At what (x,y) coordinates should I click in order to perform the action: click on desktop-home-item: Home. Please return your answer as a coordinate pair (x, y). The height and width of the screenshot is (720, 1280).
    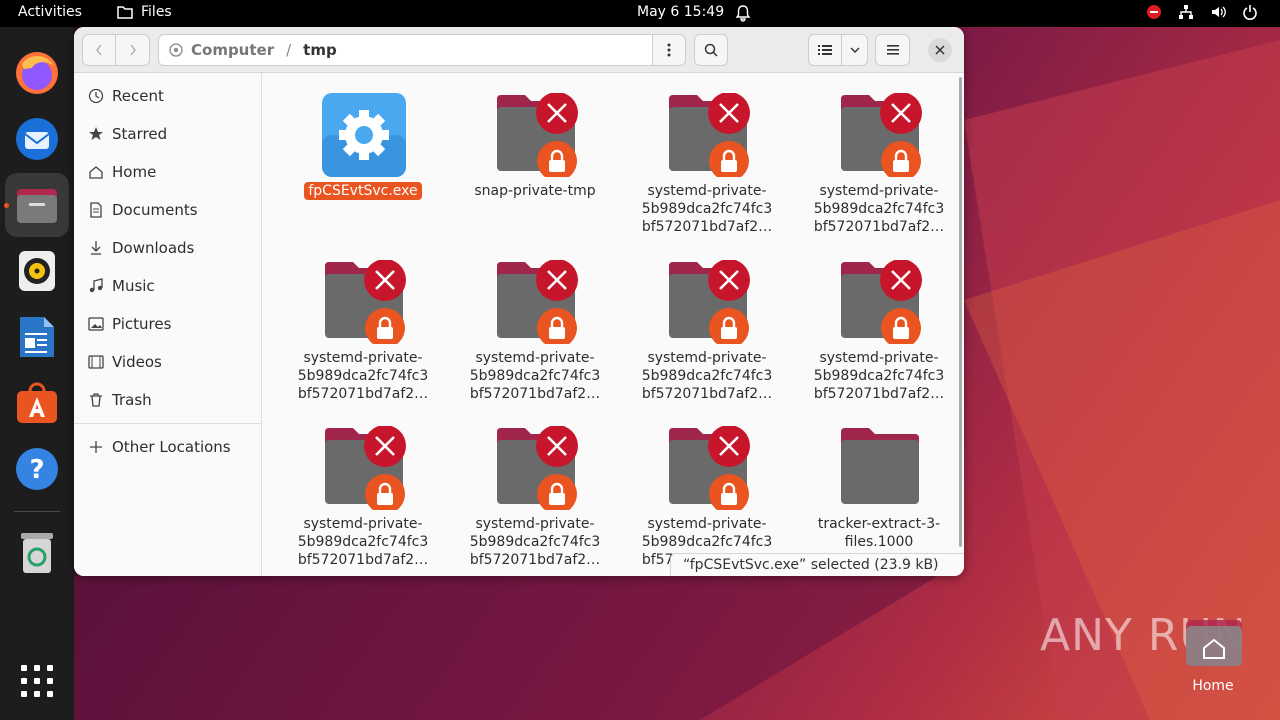
    Looking at the image, I should click on (1213, 656).